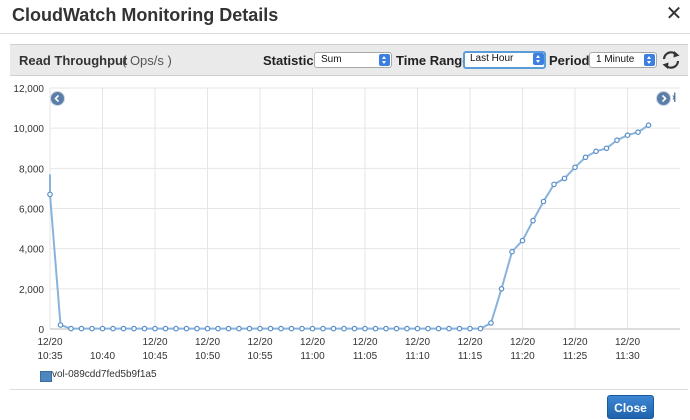  I want to click on x-tick-time-label: 10:55, so click(259, 356).